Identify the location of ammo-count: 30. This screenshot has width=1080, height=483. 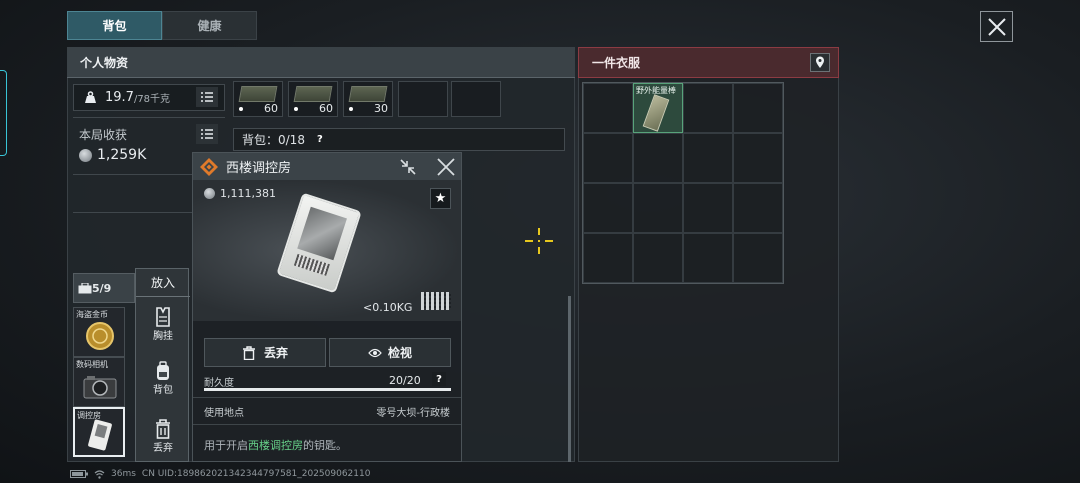
(381, 108).